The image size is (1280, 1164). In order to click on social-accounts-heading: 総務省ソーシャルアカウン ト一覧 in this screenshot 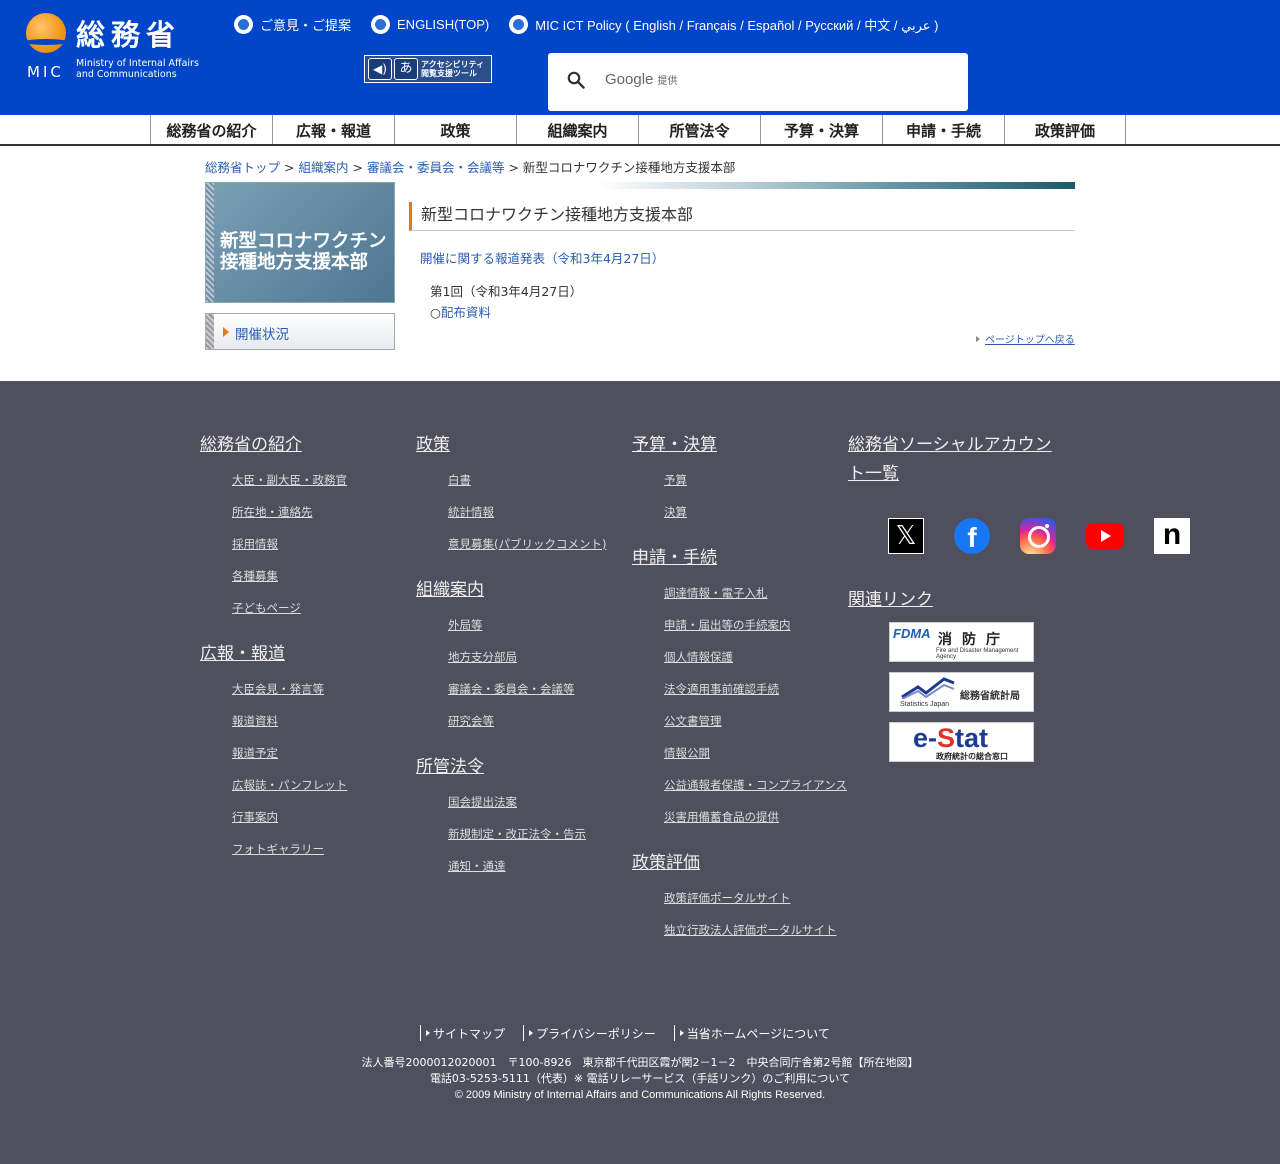, I will do `click(963, 460)`.